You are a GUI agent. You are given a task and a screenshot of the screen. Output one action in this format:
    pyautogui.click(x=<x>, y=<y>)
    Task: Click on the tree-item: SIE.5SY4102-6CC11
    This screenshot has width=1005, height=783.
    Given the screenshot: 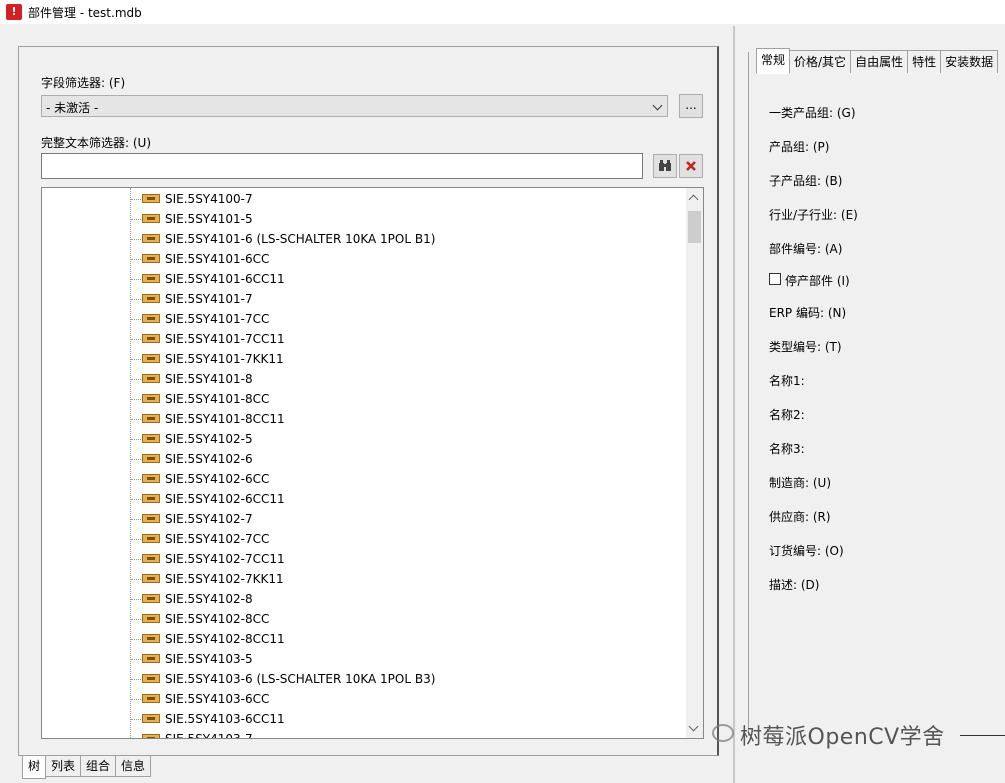 What is the action you would take?
    pyautogui.click(x=362, y=499)
    